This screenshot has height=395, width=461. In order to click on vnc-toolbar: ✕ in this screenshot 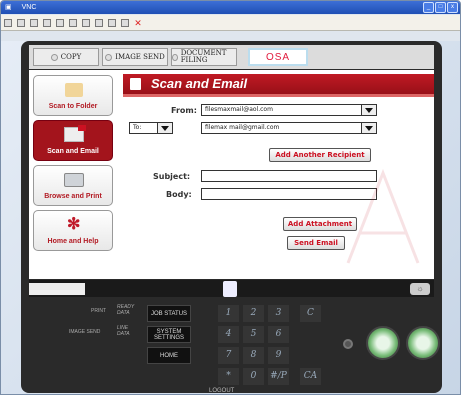, I will do `click(230, 23)`.